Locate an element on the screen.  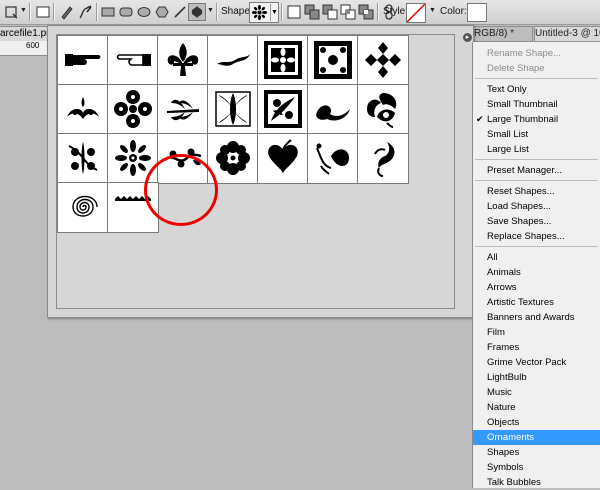
shape-square-flourish is located at coordinates (233, 109).